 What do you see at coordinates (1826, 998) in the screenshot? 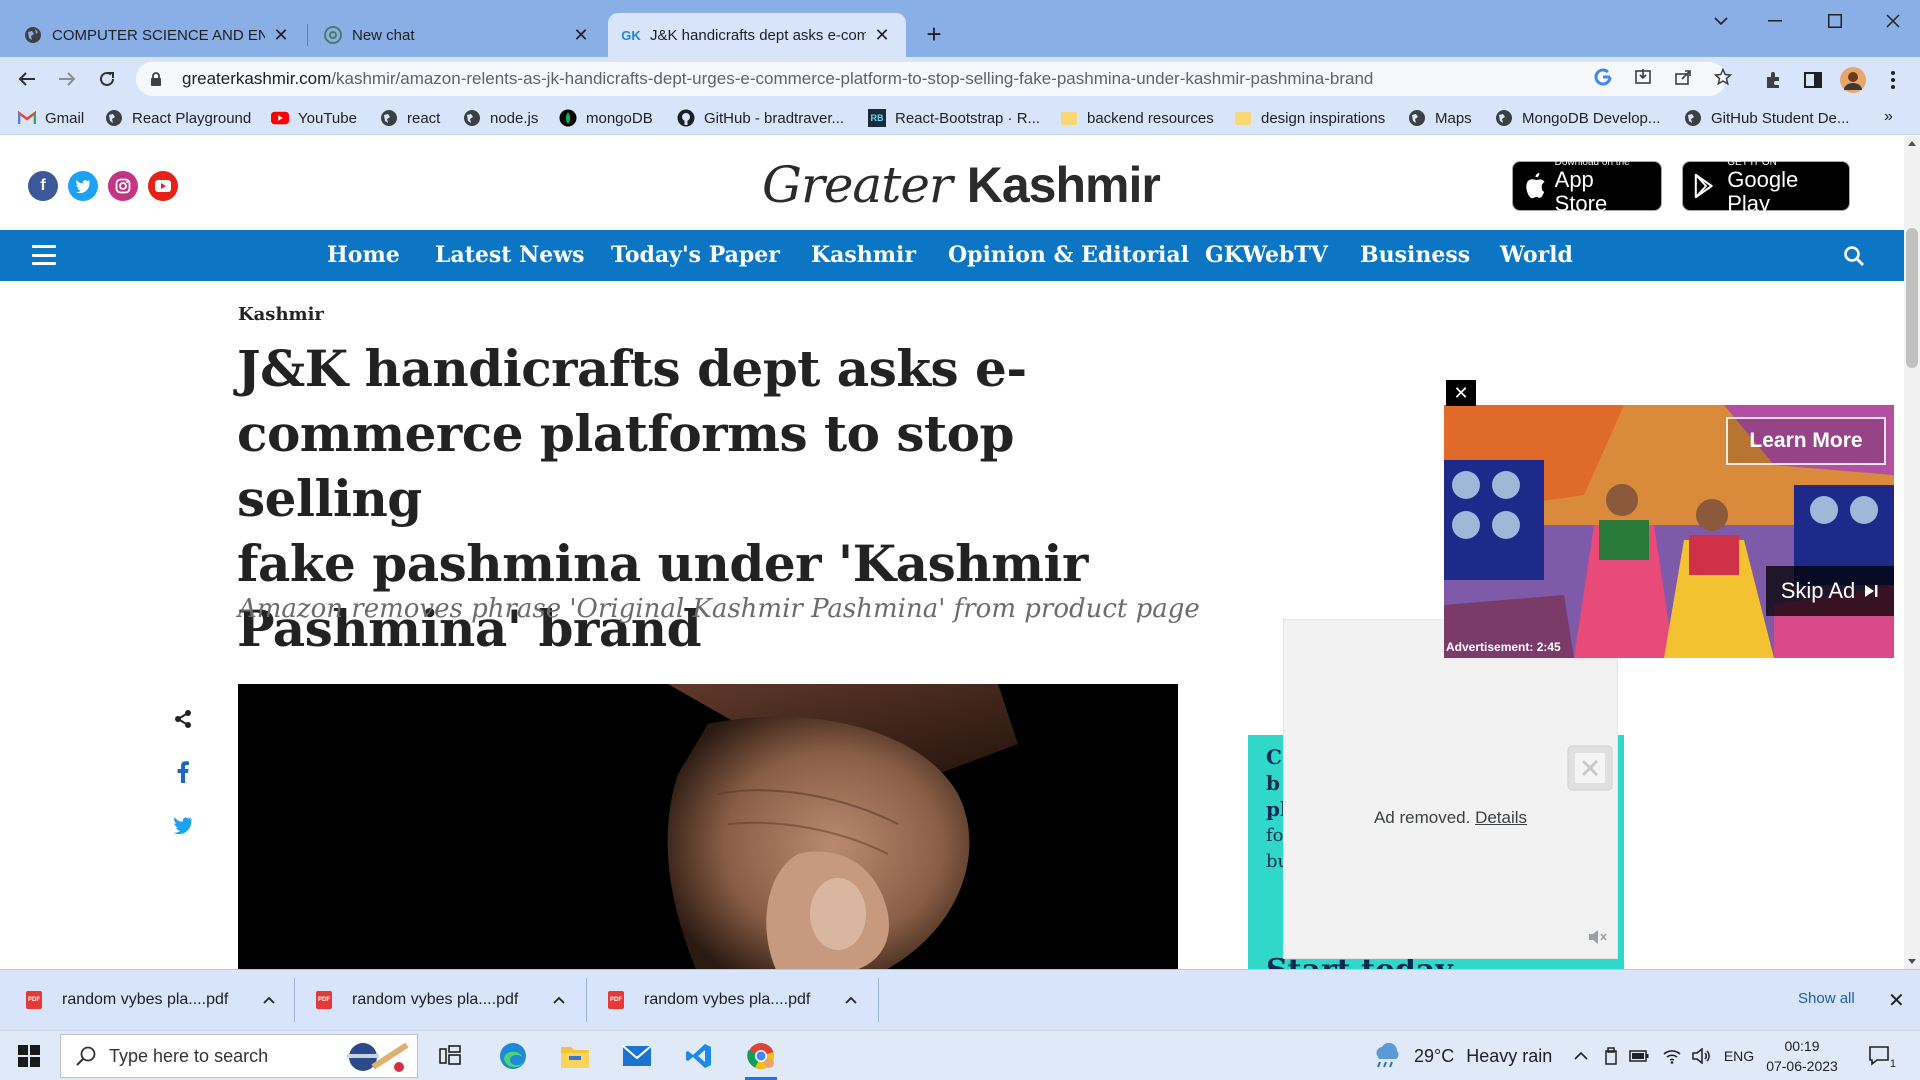
I see `show-all-downloads-link: Show all` at bounding box center [1826, 998].